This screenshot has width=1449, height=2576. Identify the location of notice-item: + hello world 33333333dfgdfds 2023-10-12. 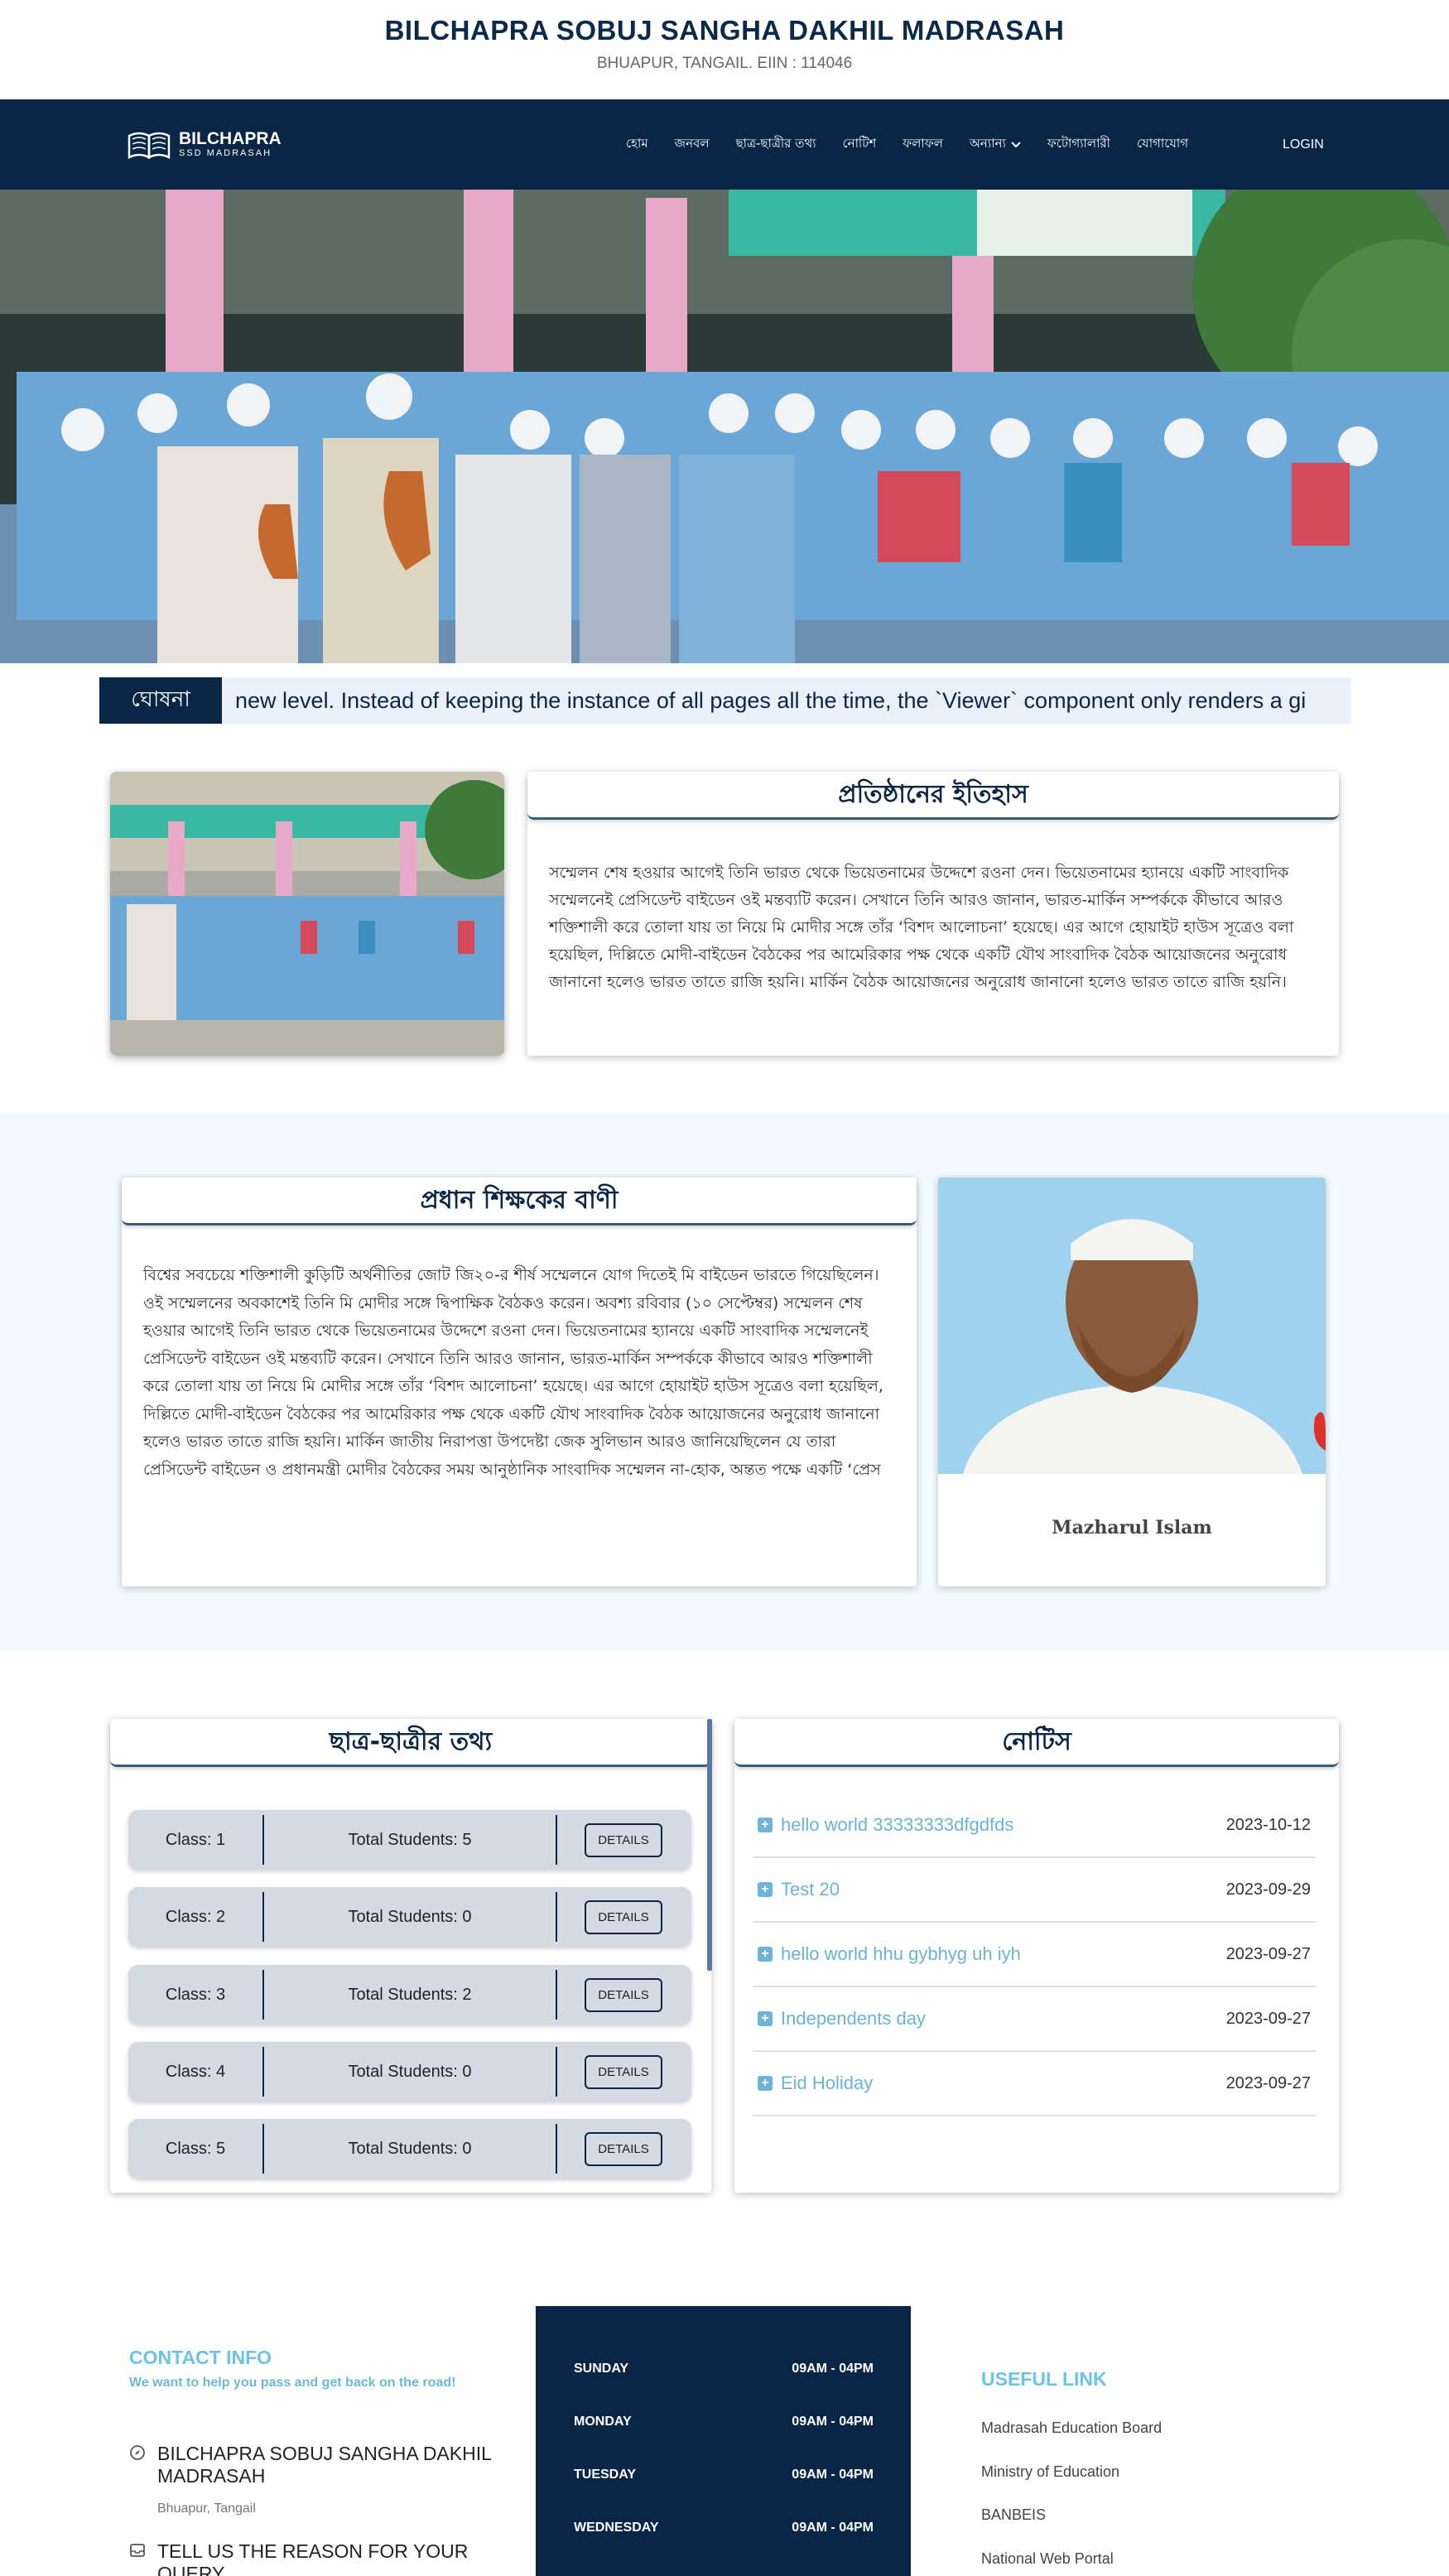
(1034, 1826).